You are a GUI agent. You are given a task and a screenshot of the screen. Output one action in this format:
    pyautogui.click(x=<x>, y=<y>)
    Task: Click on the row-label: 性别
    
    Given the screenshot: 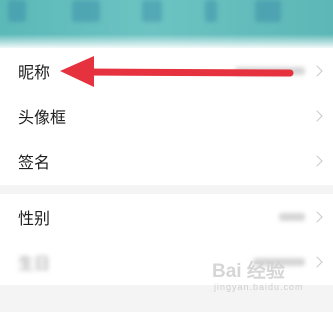 What is the action you would take?
    pyautogui.click(x=34, y=219)
    